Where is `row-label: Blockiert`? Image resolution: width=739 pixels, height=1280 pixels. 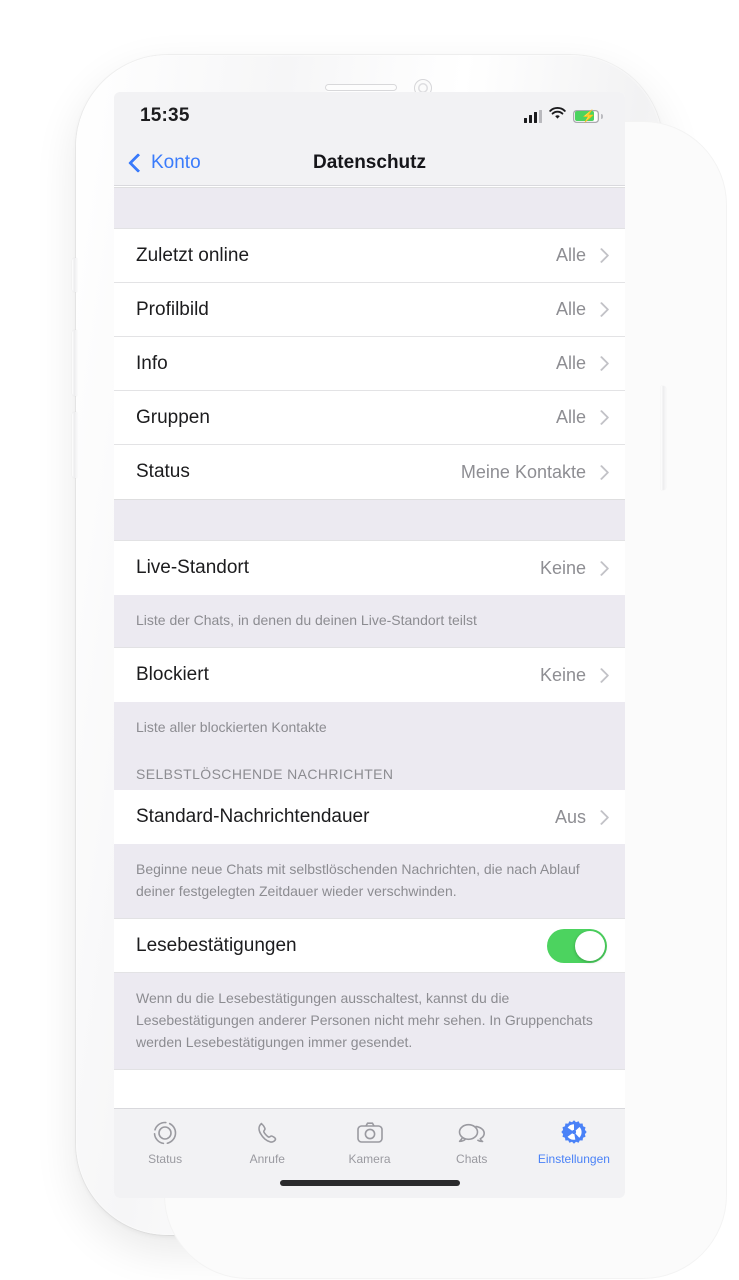 row-label: Blockiert is located at coordinates (172, 674).